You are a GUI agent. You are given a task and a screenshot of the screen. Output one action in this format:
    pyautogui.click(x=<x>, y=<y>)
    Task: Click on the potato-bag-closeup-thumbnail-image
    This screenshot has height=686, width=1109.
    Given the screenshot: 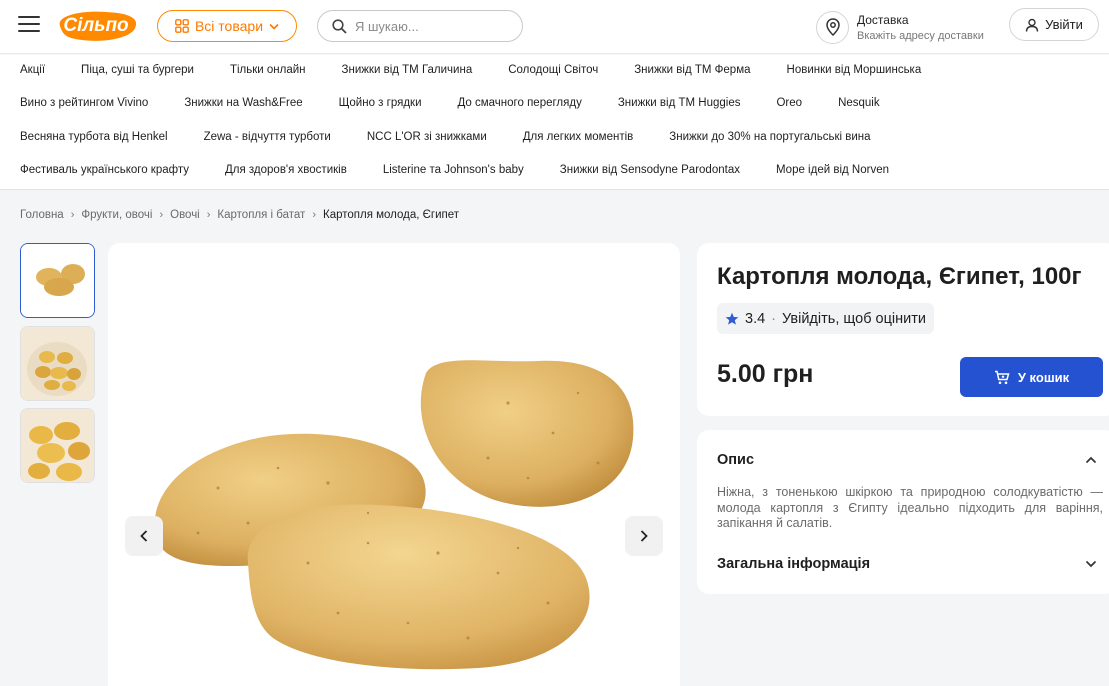 What is the action you would take?
    pyautogui.click(x=57, y=445)
    